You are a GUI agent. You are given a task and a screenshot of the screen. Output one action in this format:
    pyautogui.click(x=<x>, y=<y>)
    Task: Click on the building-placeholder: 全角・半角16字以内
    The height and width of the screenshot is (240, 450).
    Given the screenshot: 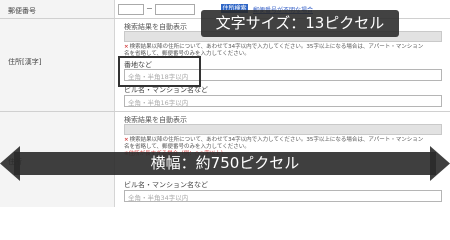 What is the action you would take?
    pyautogui.click(x=158, y=103)
    